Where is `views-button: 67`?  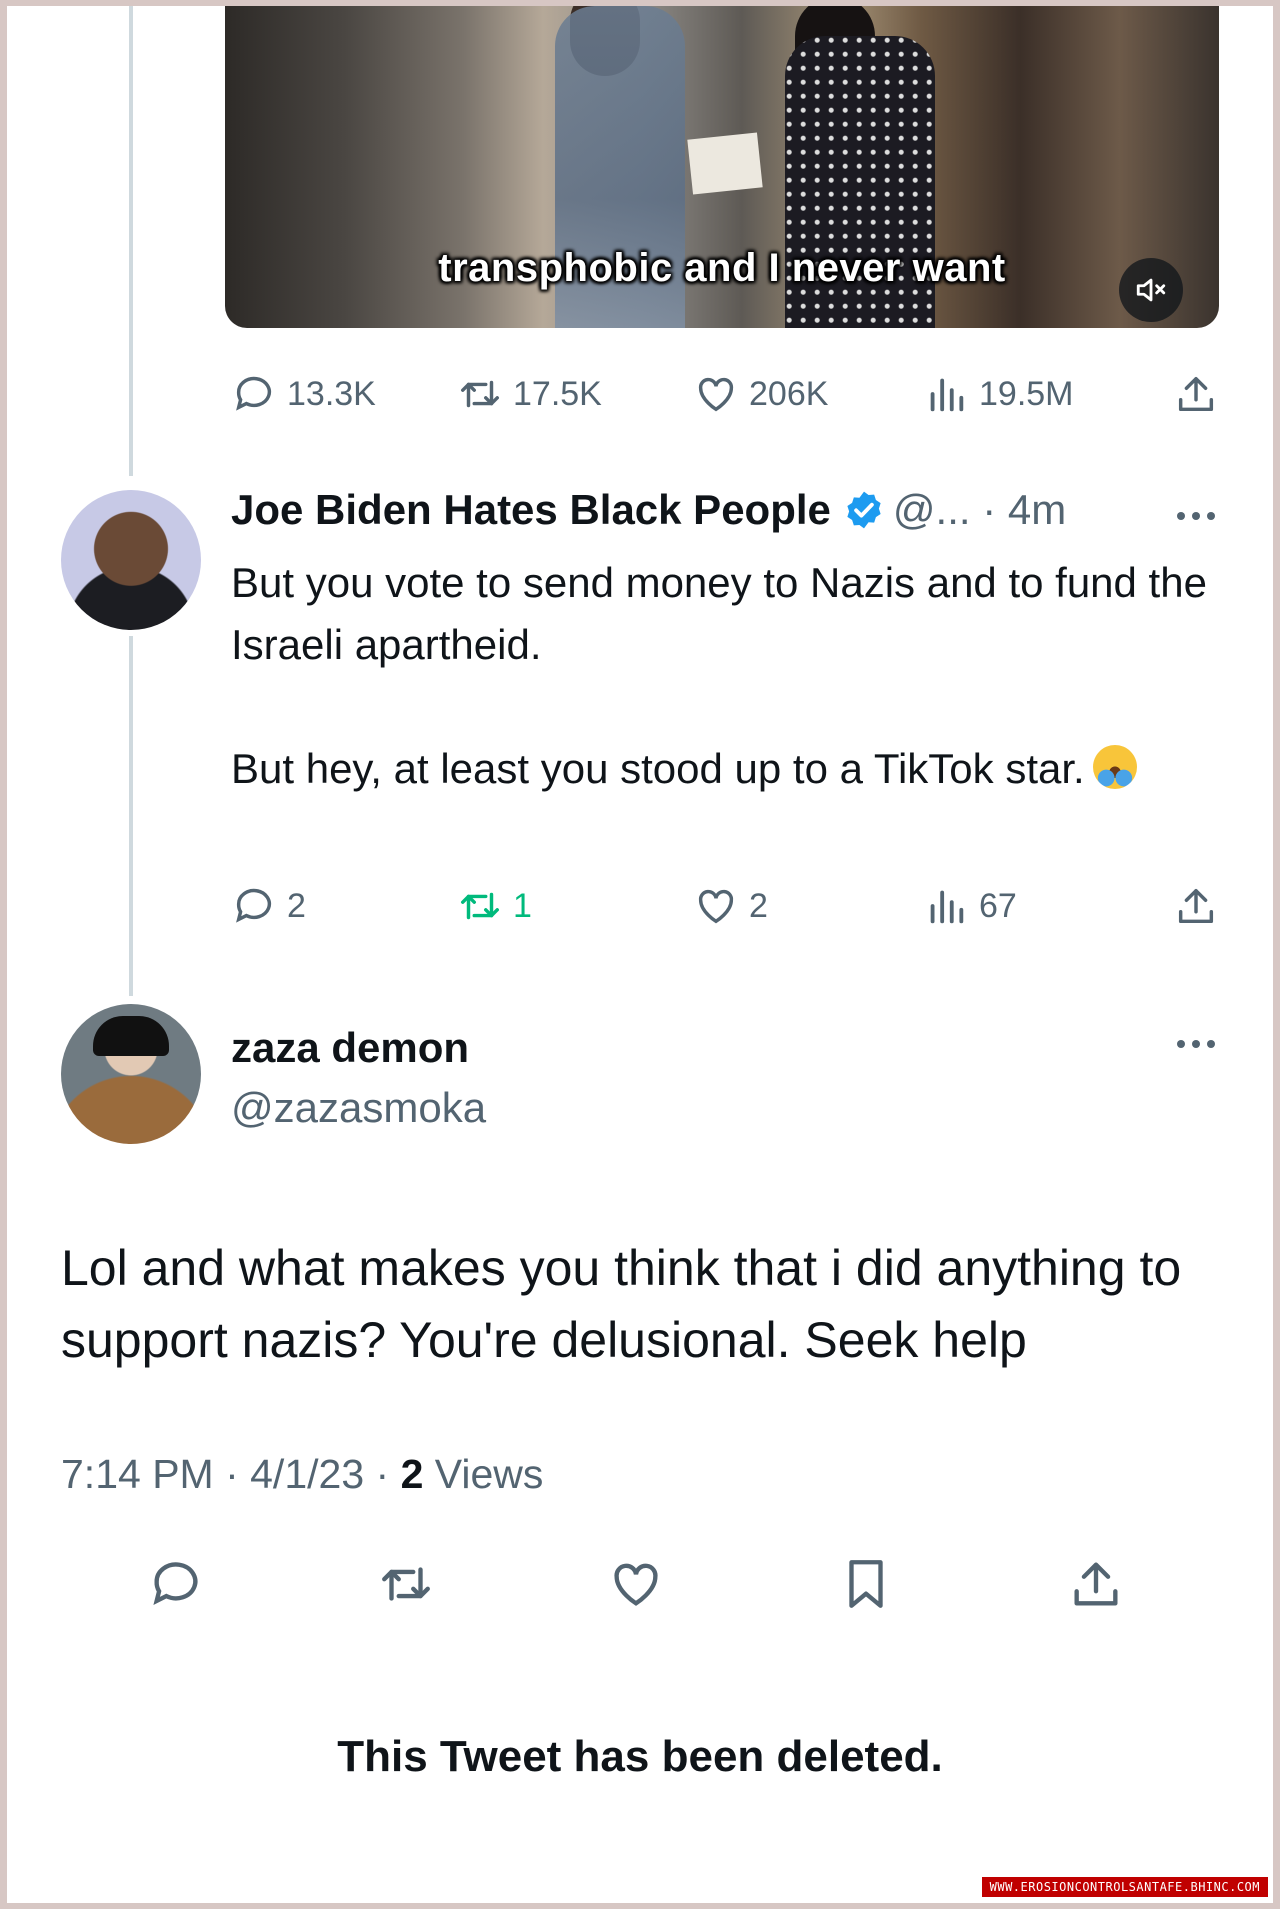 views-button: 67 is located at coordinates (970, 906).